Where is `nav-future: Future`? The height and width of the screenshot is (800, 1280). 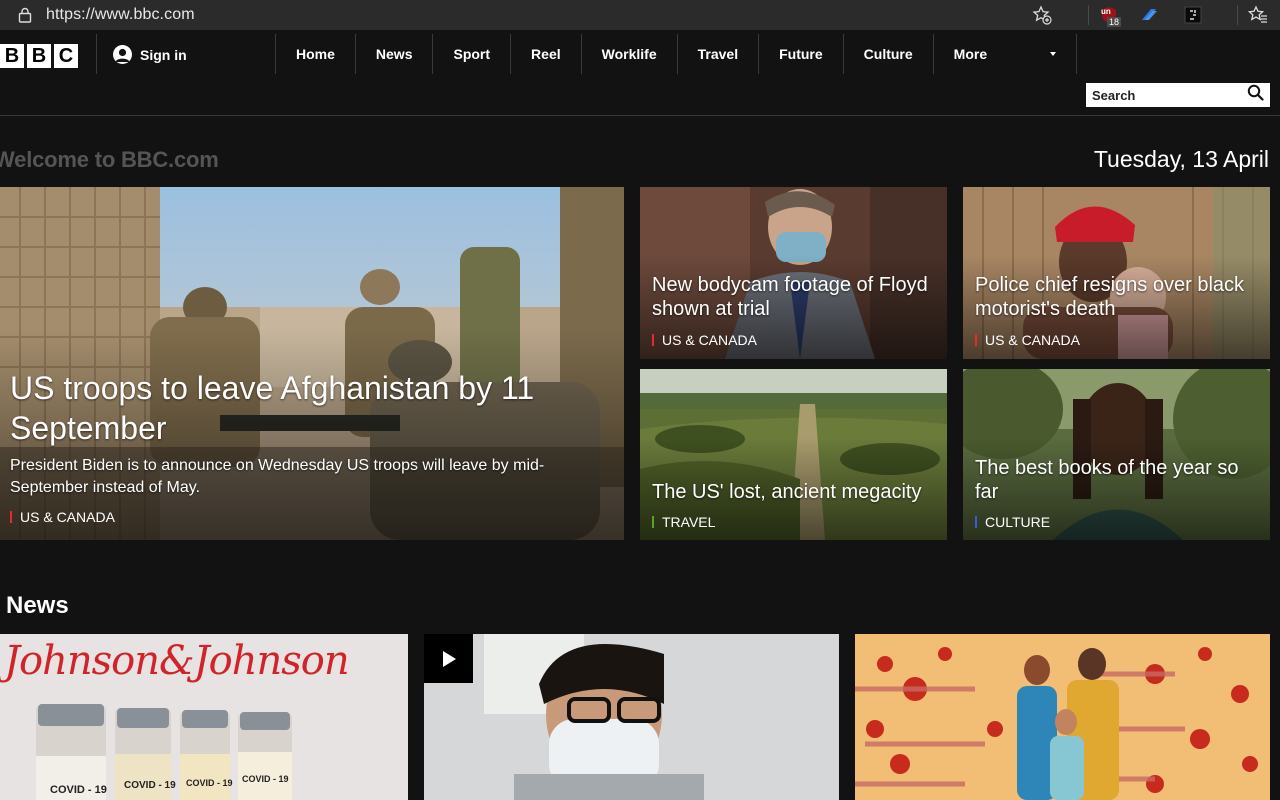 nav-future: Future is located at coordinates (800, 54).